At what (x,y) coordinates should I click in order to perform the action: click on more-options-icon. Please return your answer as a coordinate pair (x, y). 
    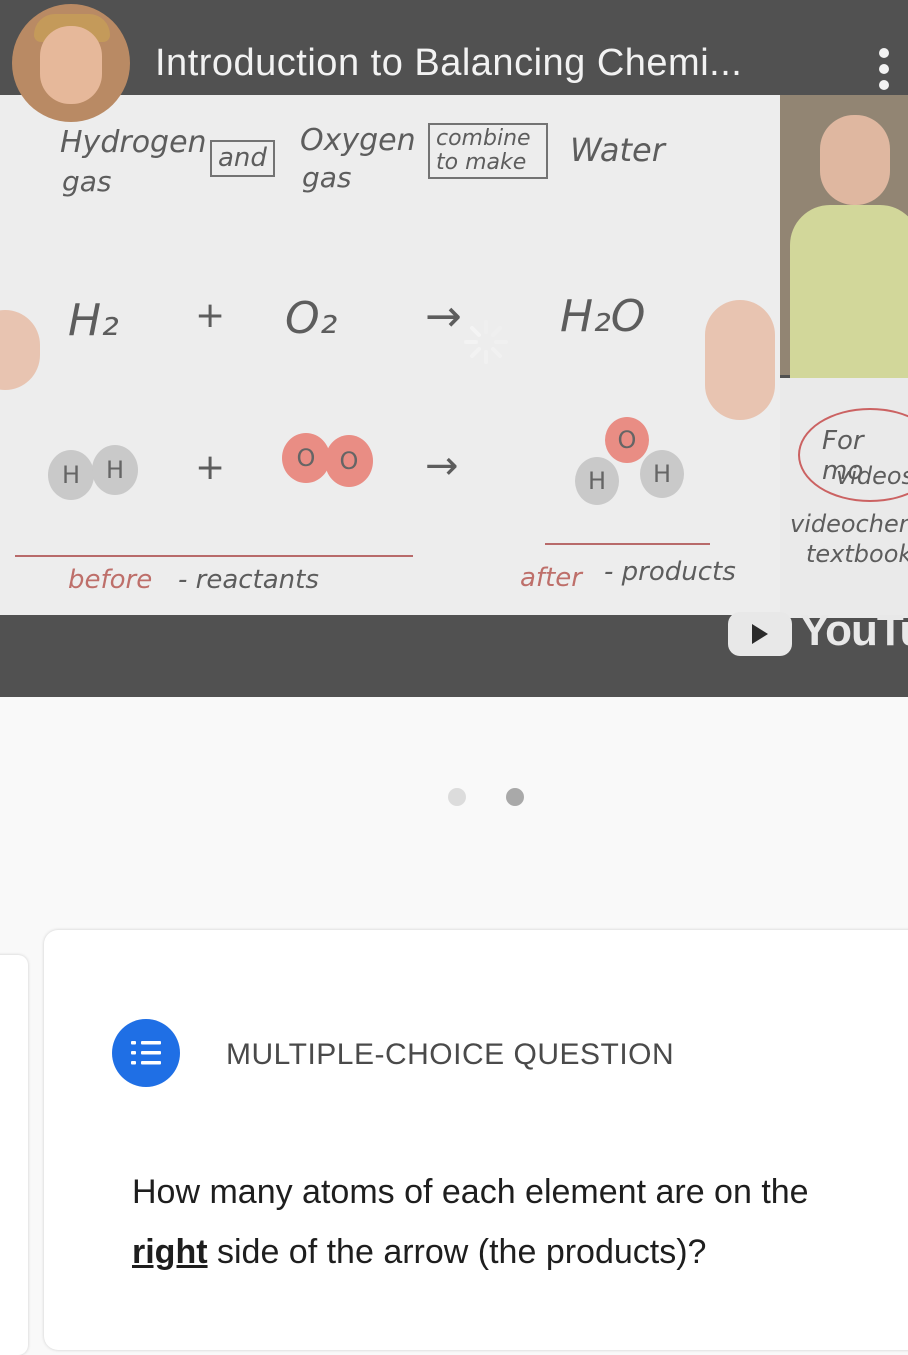
    Looking at the image, I should click on (884, 69).